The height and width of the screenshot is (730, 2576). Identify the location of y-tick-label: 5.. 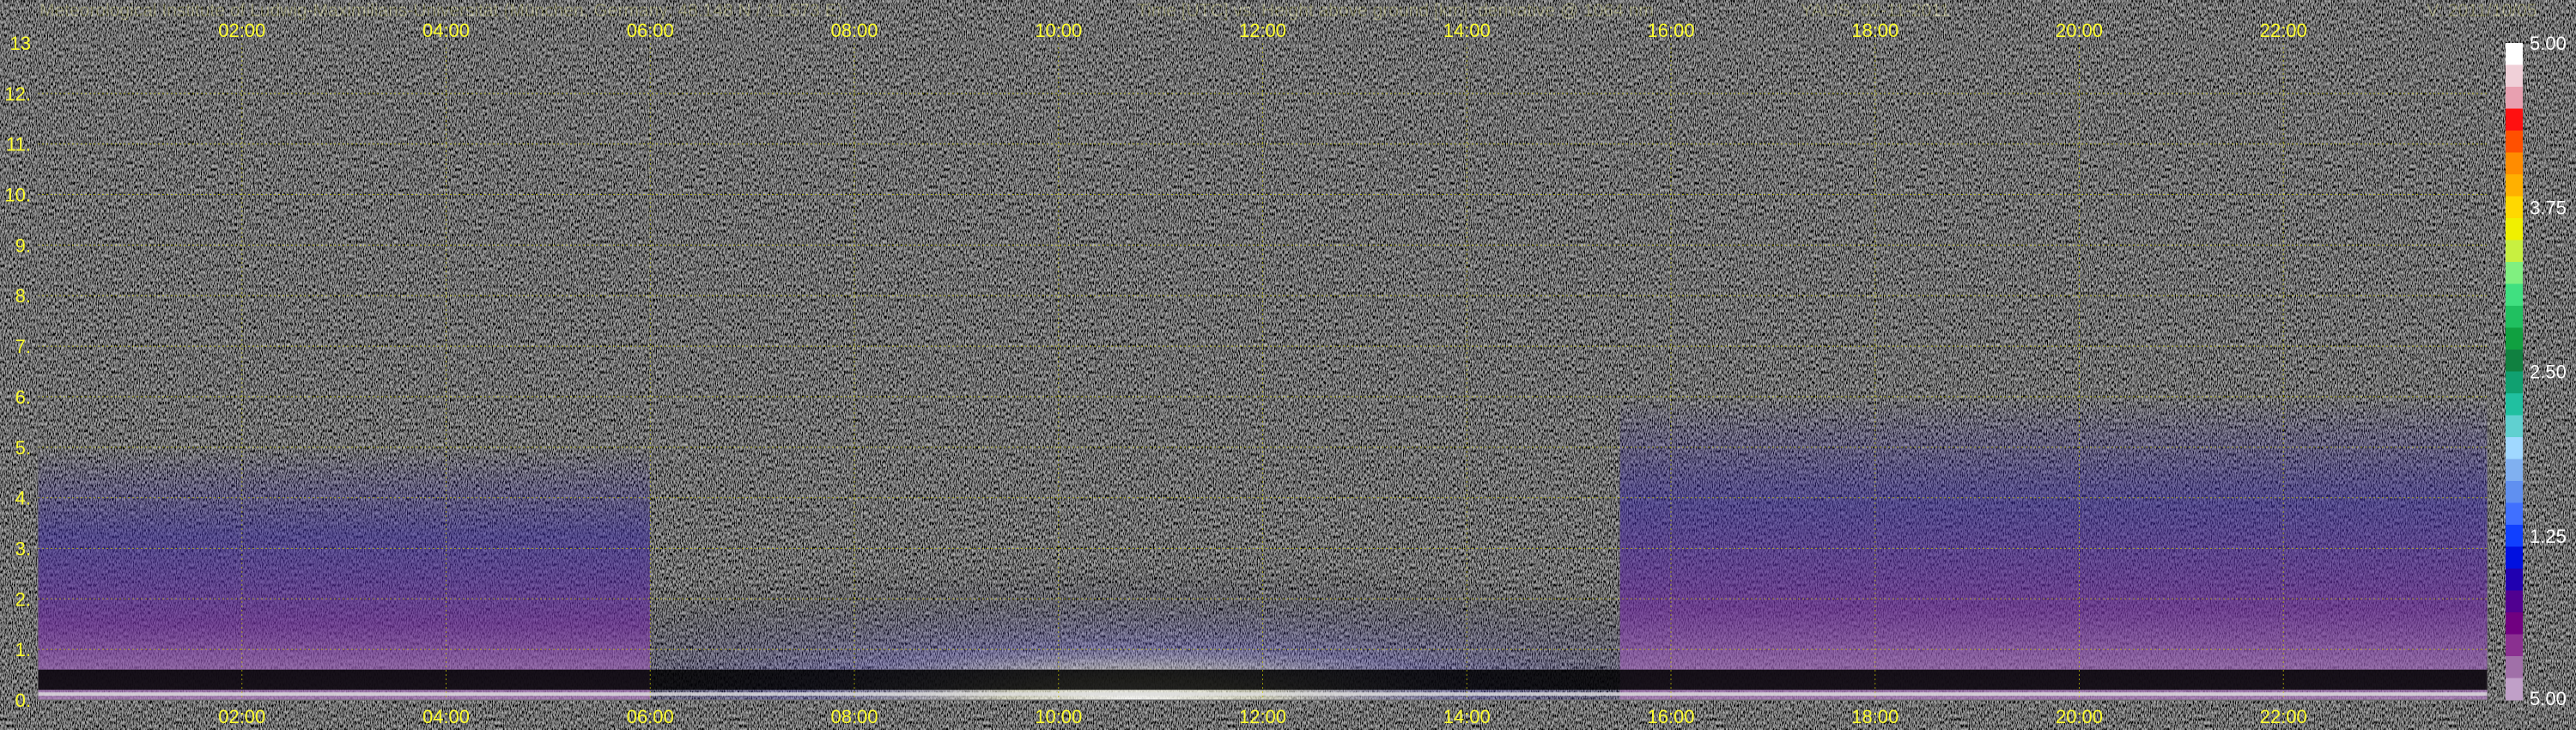
(23, 448).